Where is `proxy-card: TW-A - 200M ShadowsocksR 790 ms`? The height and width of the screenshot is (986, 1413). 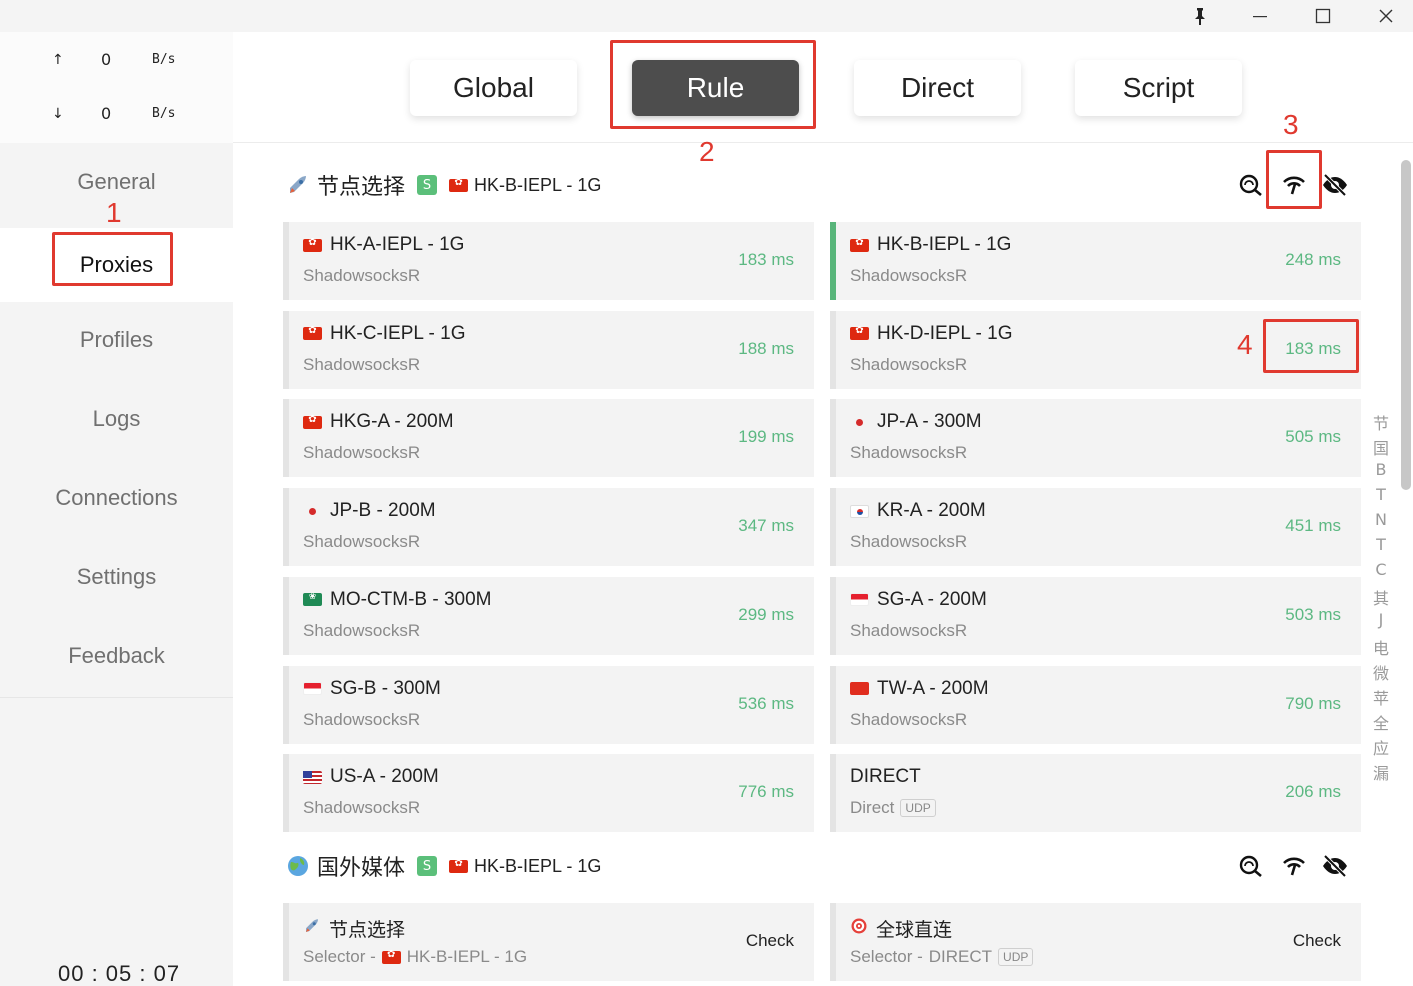
proxy-card: TW-A - 200M ShadowsocksR 790 ms is located at coordinates (1095, 704).